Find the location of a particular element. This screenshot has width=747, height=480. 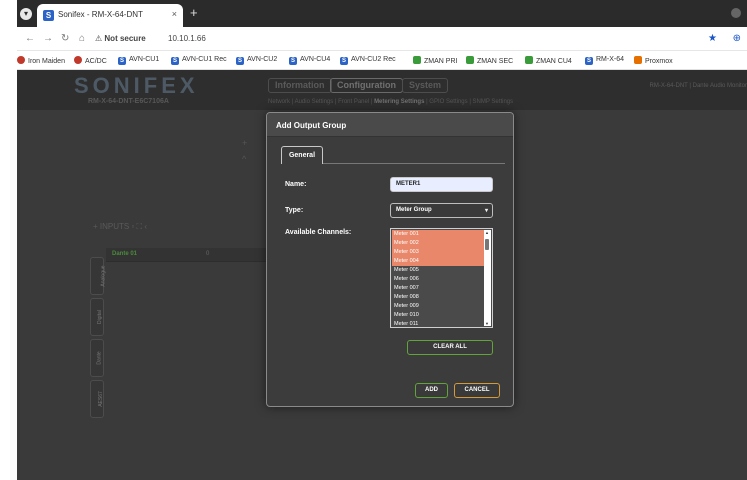

browser-titlebar: ▾ S Sonifex - RM-X-64-DNT × + is located at coordinates (382, 13).